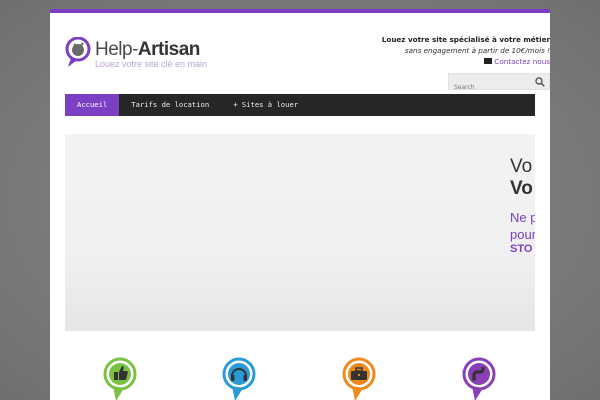 This screenshot has width=600, height=400. What do you see at coordinates (522, 61) in the screenshot?
I see `contact-link-label: Contactez nous` at bounding box center [522, 61].